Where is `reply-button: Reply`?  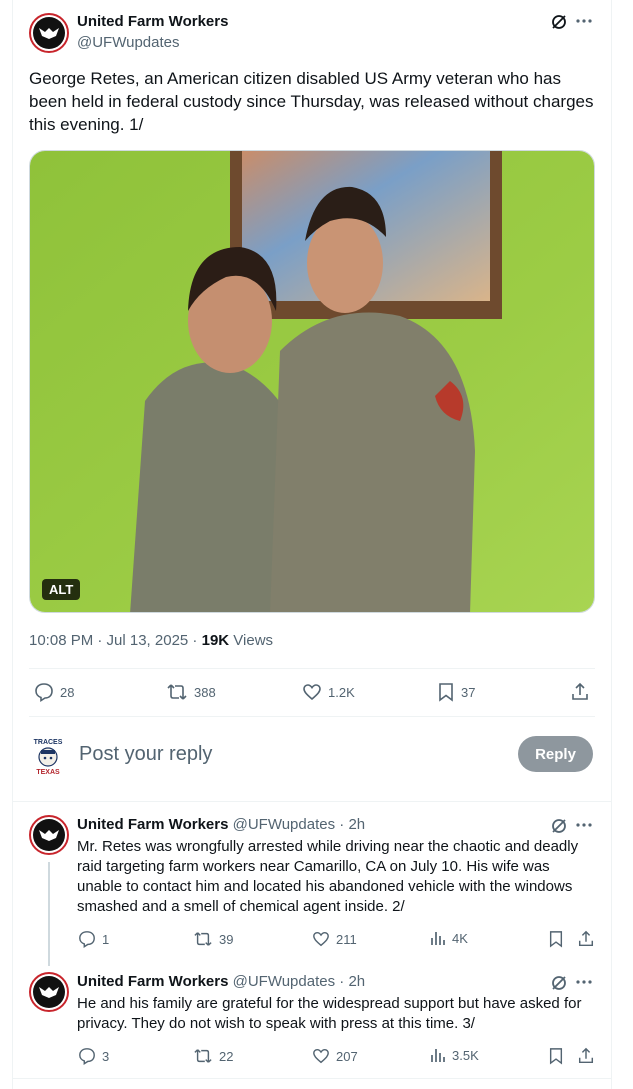
reply-button: Reply is located at coordinates (555, 754).